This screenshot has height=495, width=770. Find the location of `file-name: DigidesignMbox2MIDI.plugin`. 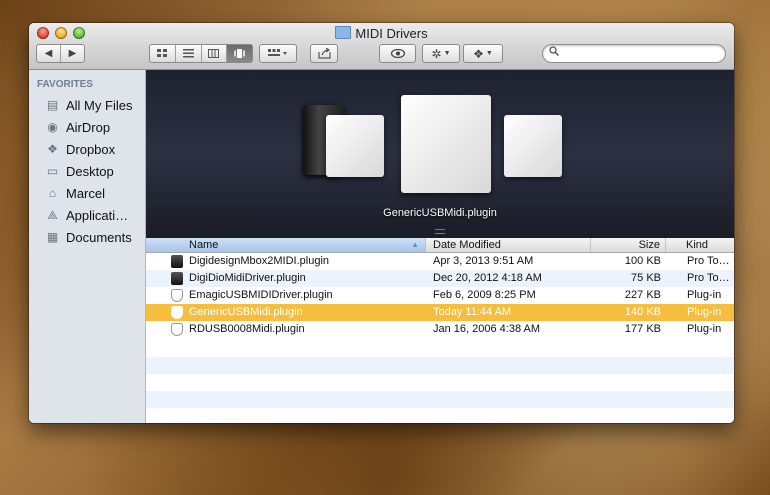

file-name: DigidesignMbox2MIDI.plugin is located at coordinates (259, 261).